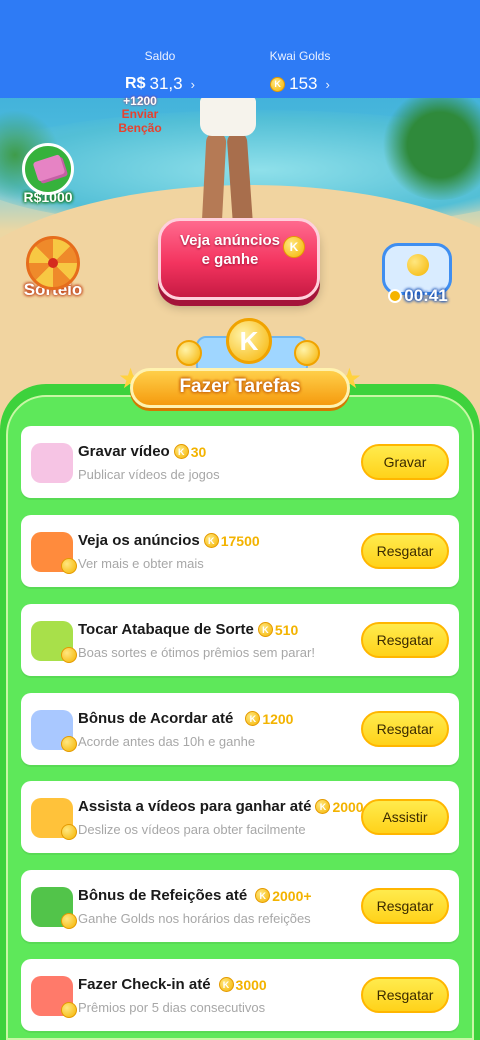 The image size is (480, 1040). I want to click on task-reward-value: 1200, so click(278, 718).